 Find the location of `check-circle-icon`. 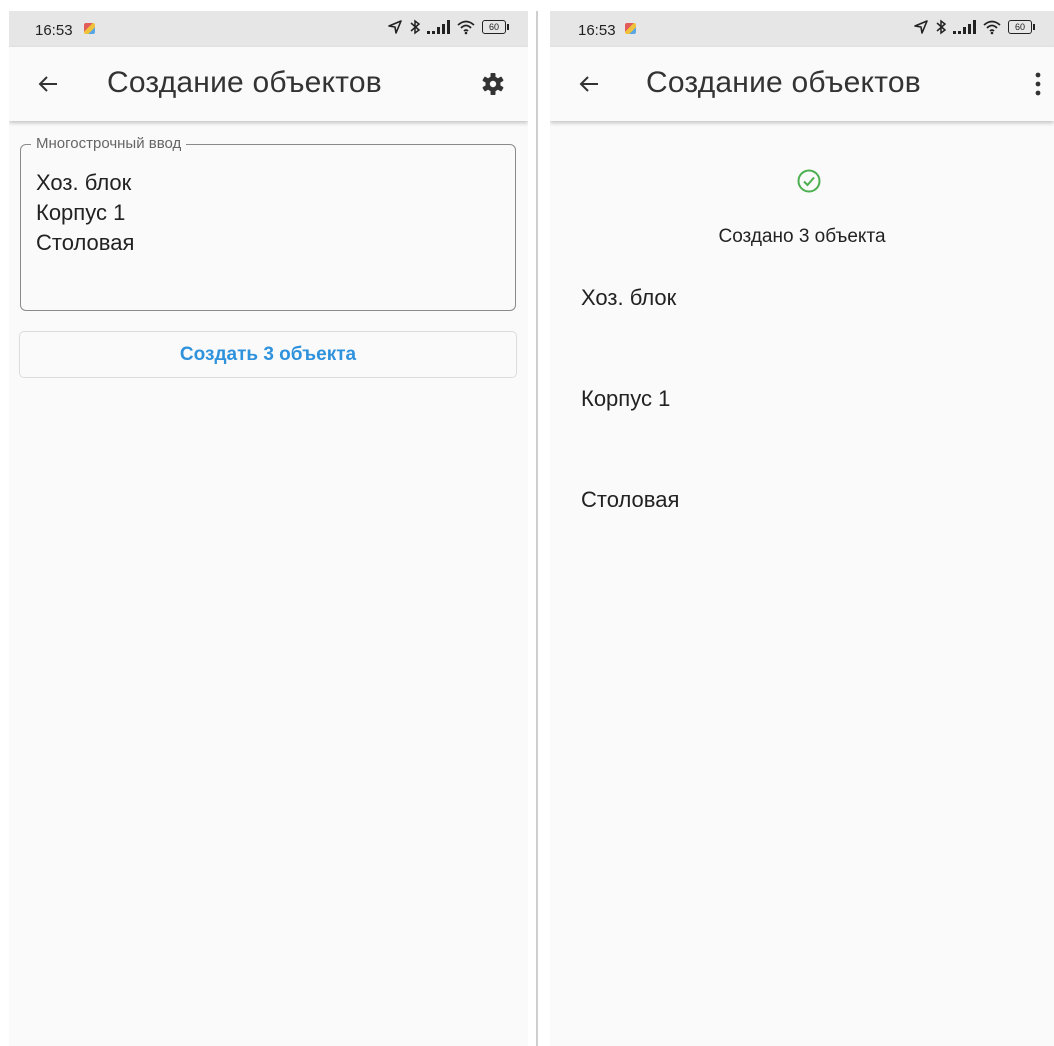

check-circle-icon is located at coordinates (809, 181).